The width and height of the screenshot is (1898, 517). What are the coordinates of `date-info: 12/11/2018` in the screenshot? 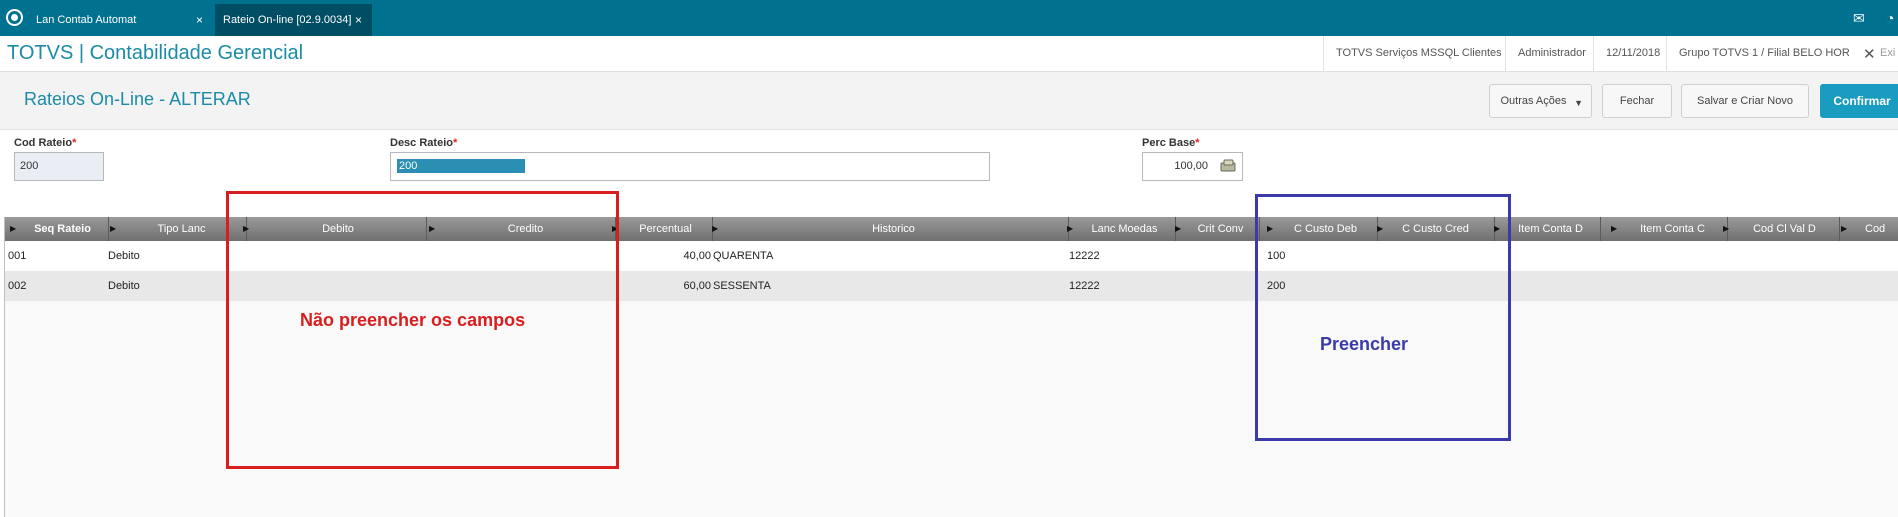 It's located at (1632, 54).